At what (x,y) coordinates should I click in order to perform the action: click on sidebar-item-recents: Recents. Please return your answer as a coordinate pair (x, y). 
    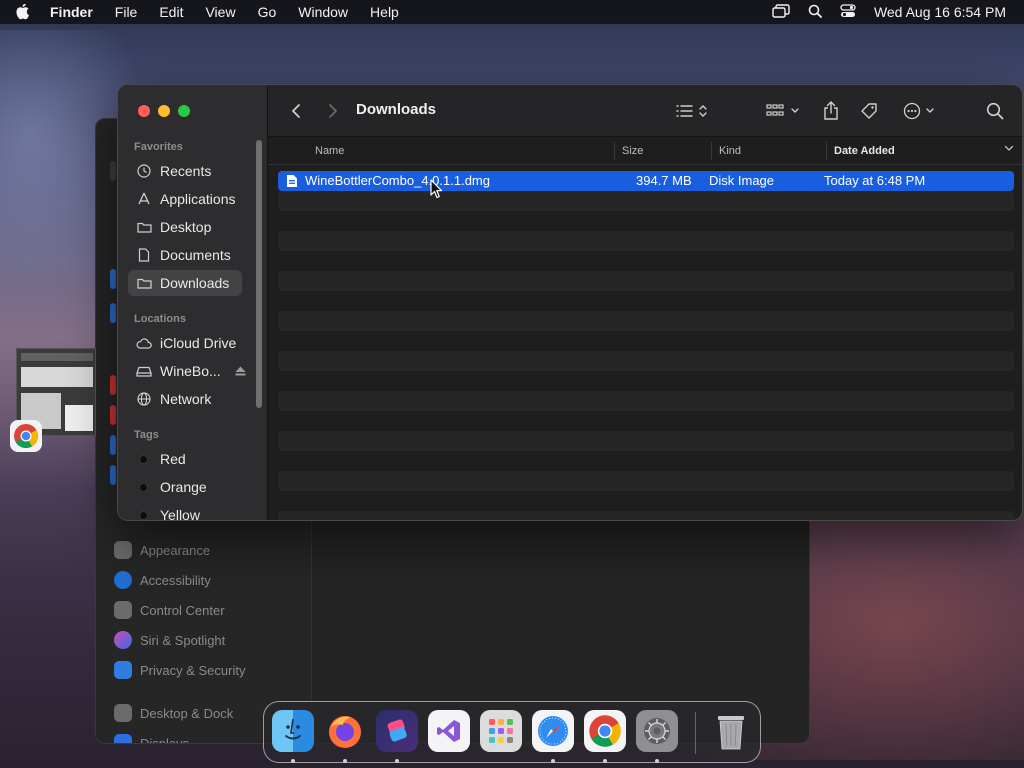
    Looking at the image, I should click on (185, 171).